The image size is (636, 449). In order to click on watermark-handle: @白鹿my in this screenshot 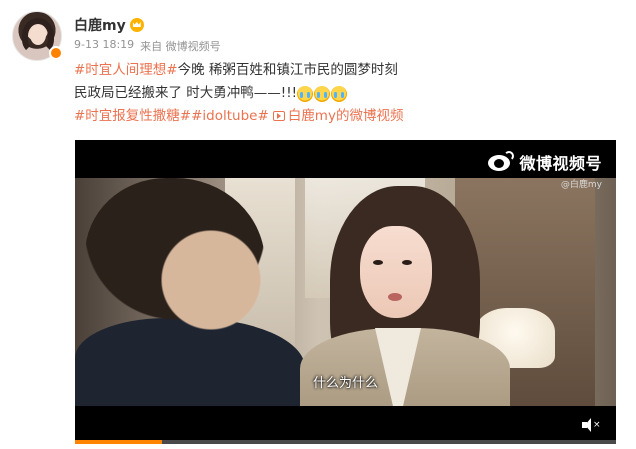, I will do `click(581, 185)`.